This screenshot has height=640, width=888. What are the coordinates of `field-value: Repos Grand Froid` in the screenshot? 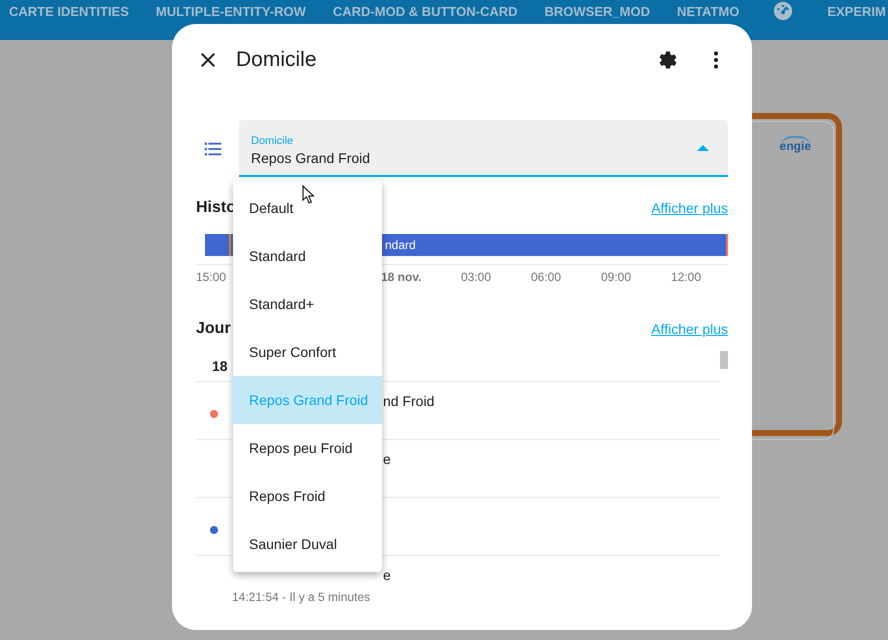 It's located at (311, 158).